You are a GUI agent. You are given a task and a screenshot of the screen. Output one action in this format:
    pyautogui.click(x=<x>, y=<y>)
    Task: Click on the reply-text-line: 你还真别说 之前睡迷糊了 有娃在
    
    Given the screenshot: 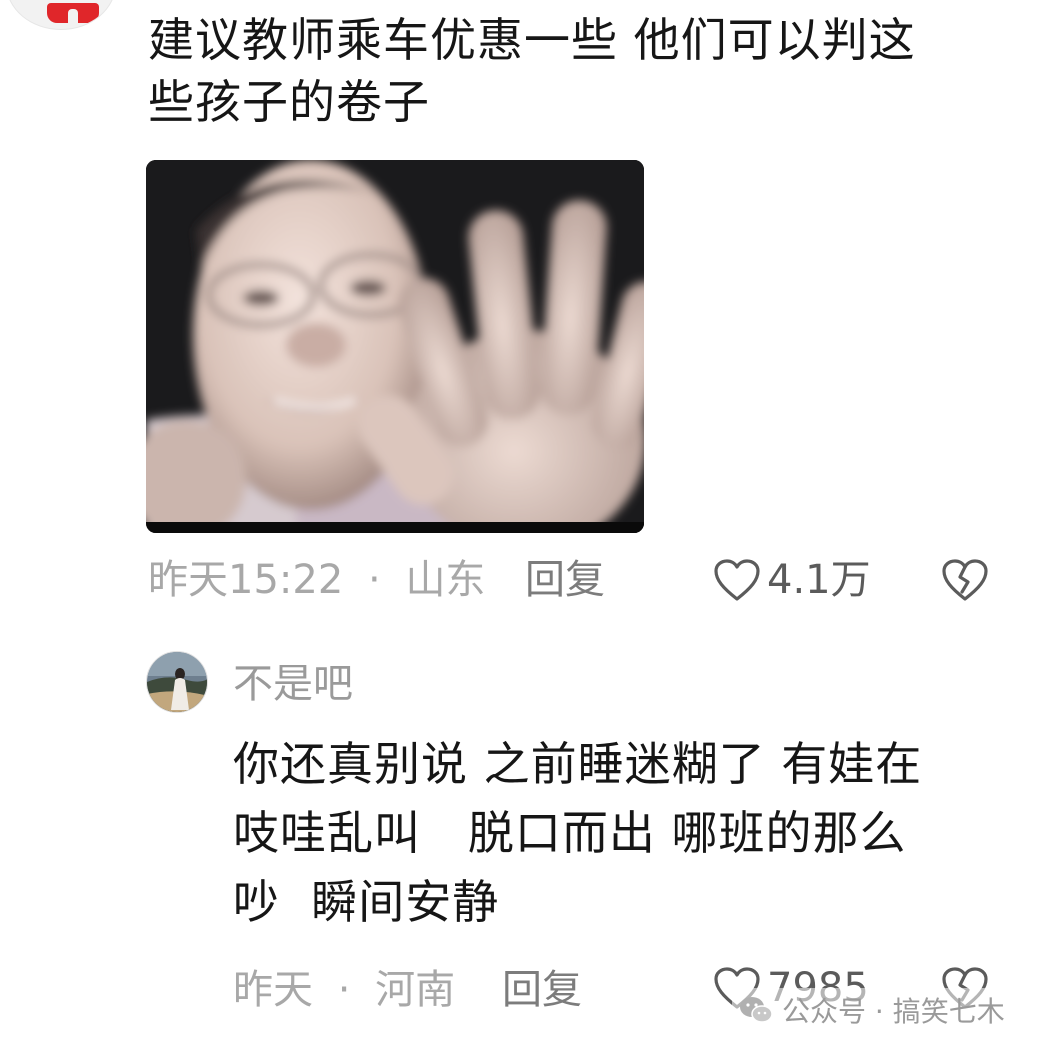 What is the action you would take?
    pyautogui.click(x=578, y=764)
    